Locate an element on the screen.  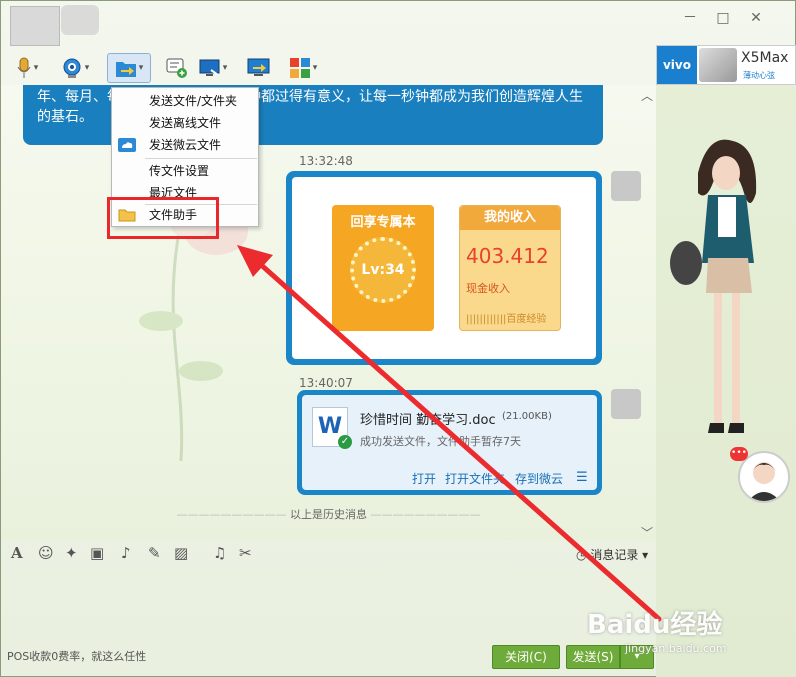
watermark-text: Baidu经验 is located at coordinates (655, 625).